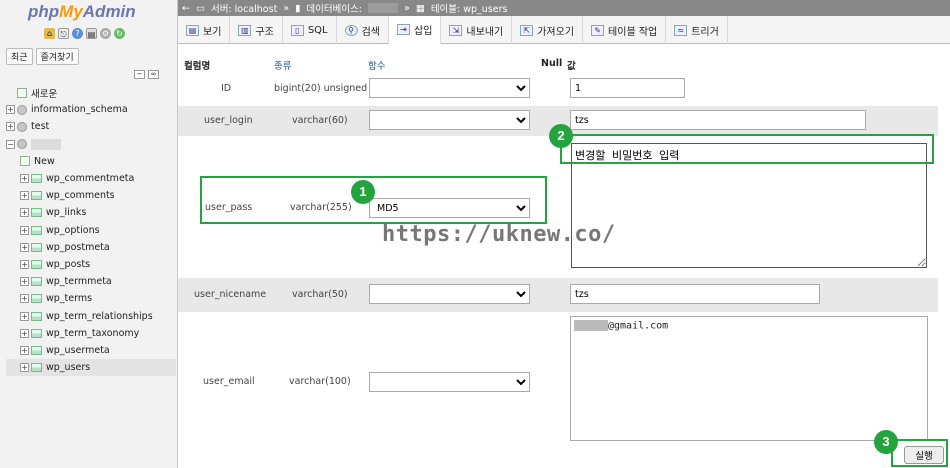 The width and height of the screenshot is (950, 468). I want to click on tree-item-table: + wp_links, so click(91, 212).